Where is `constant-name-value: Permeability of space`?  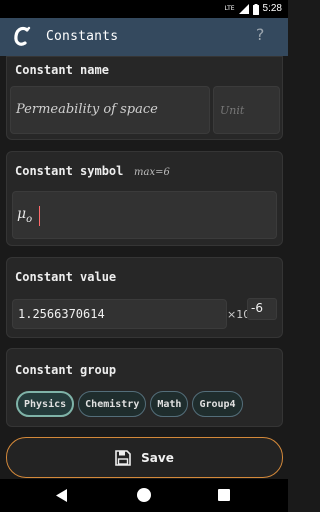
constant-name-value: Permeability of space is located at coordinates (87, 109).